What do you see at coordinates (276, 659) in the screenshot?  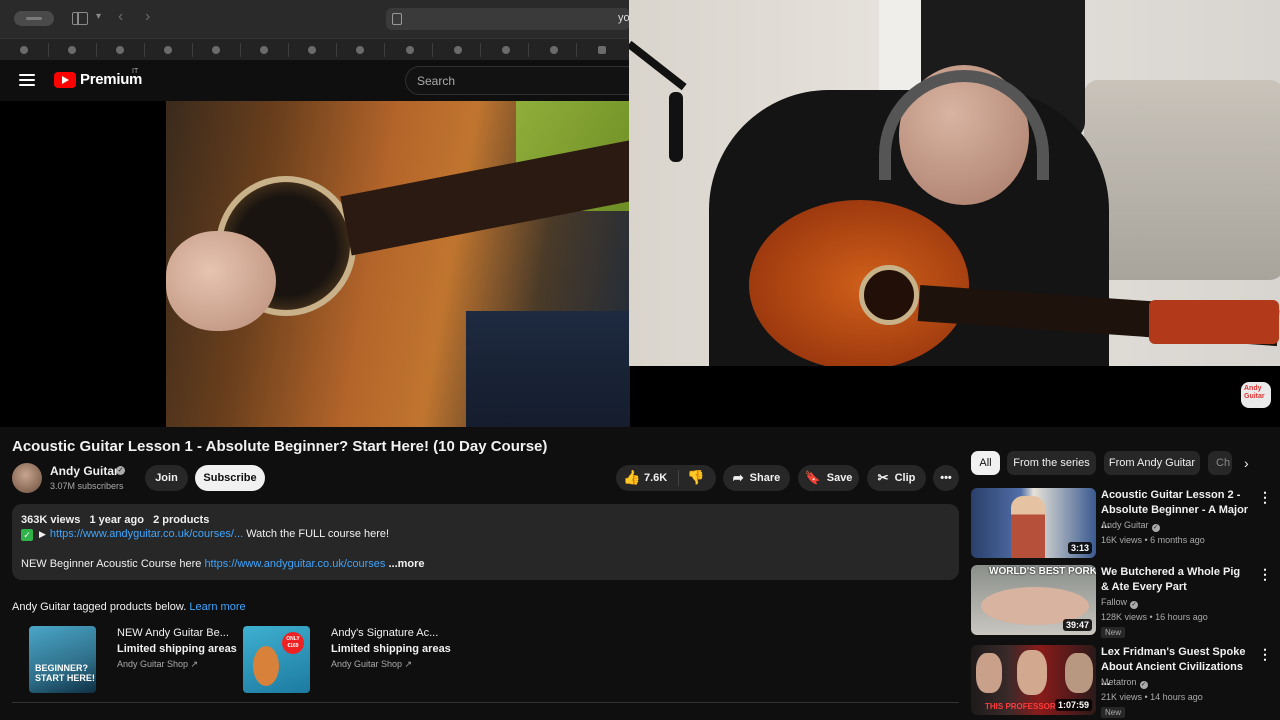 I see `product-thumbnail: ONLY €169` at bounding box center [276, 659].